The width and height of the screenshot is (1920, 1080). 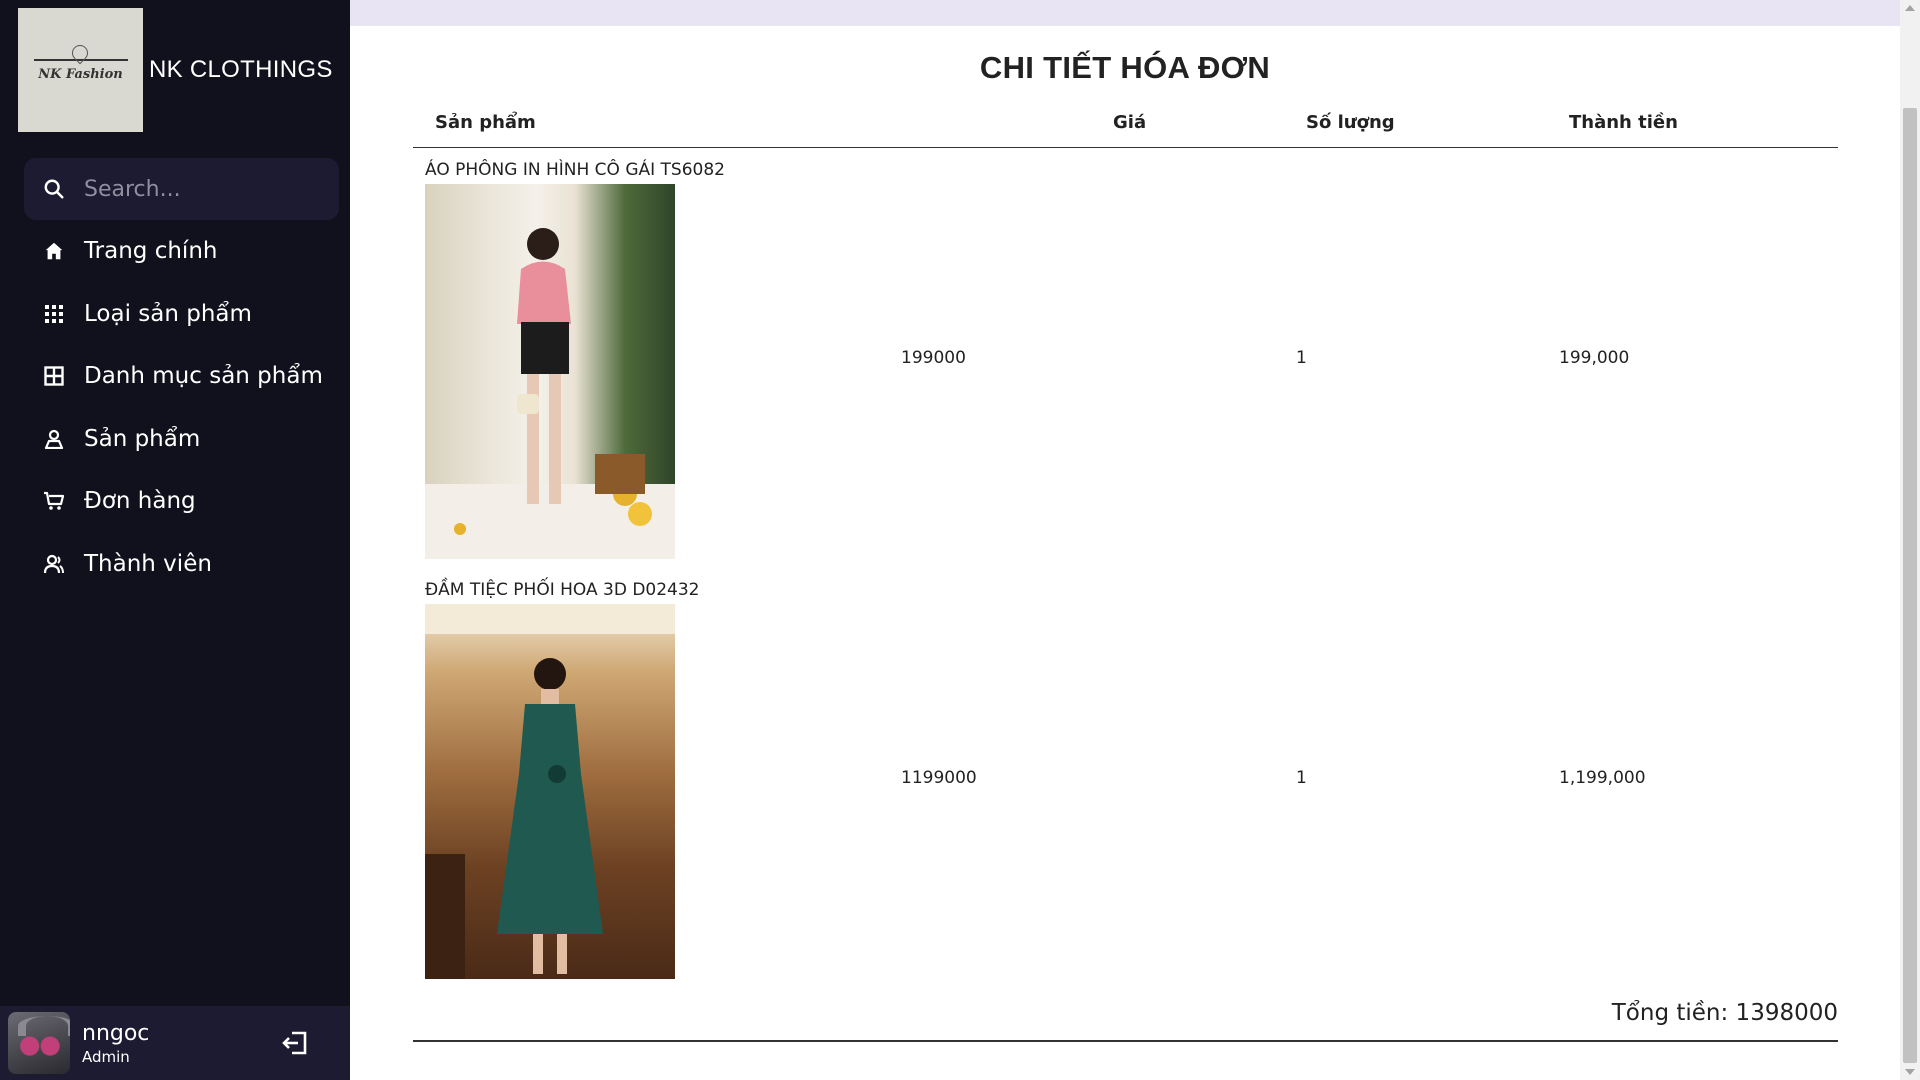 What do you see at coordinates (1623, 122) in the screenshot?
I see `header-subtotal: Thành tiền` at bounding box center [1623, 122].